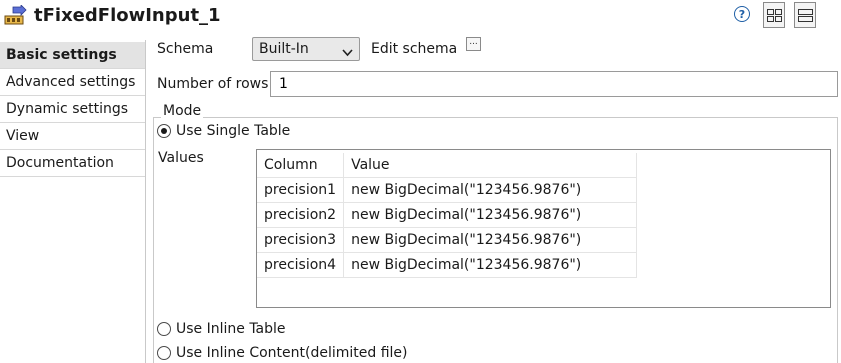  What do you see at coordinates (414, 49) in the screenshot?
I see `edit-schema-label: Edit schema` at bounding box center [414, 49].